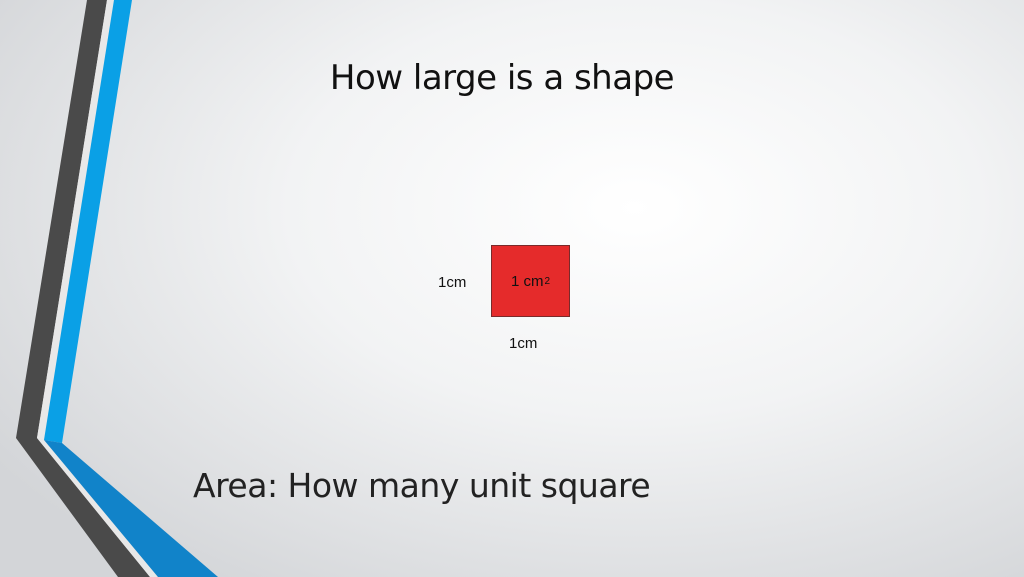 This screenshot has width=1024, height=577. What do you see at coordinates (422, 485) in the screenshot?
I see `slide-subtitle: Area: How many unit square` at bounding box center [422, 485].